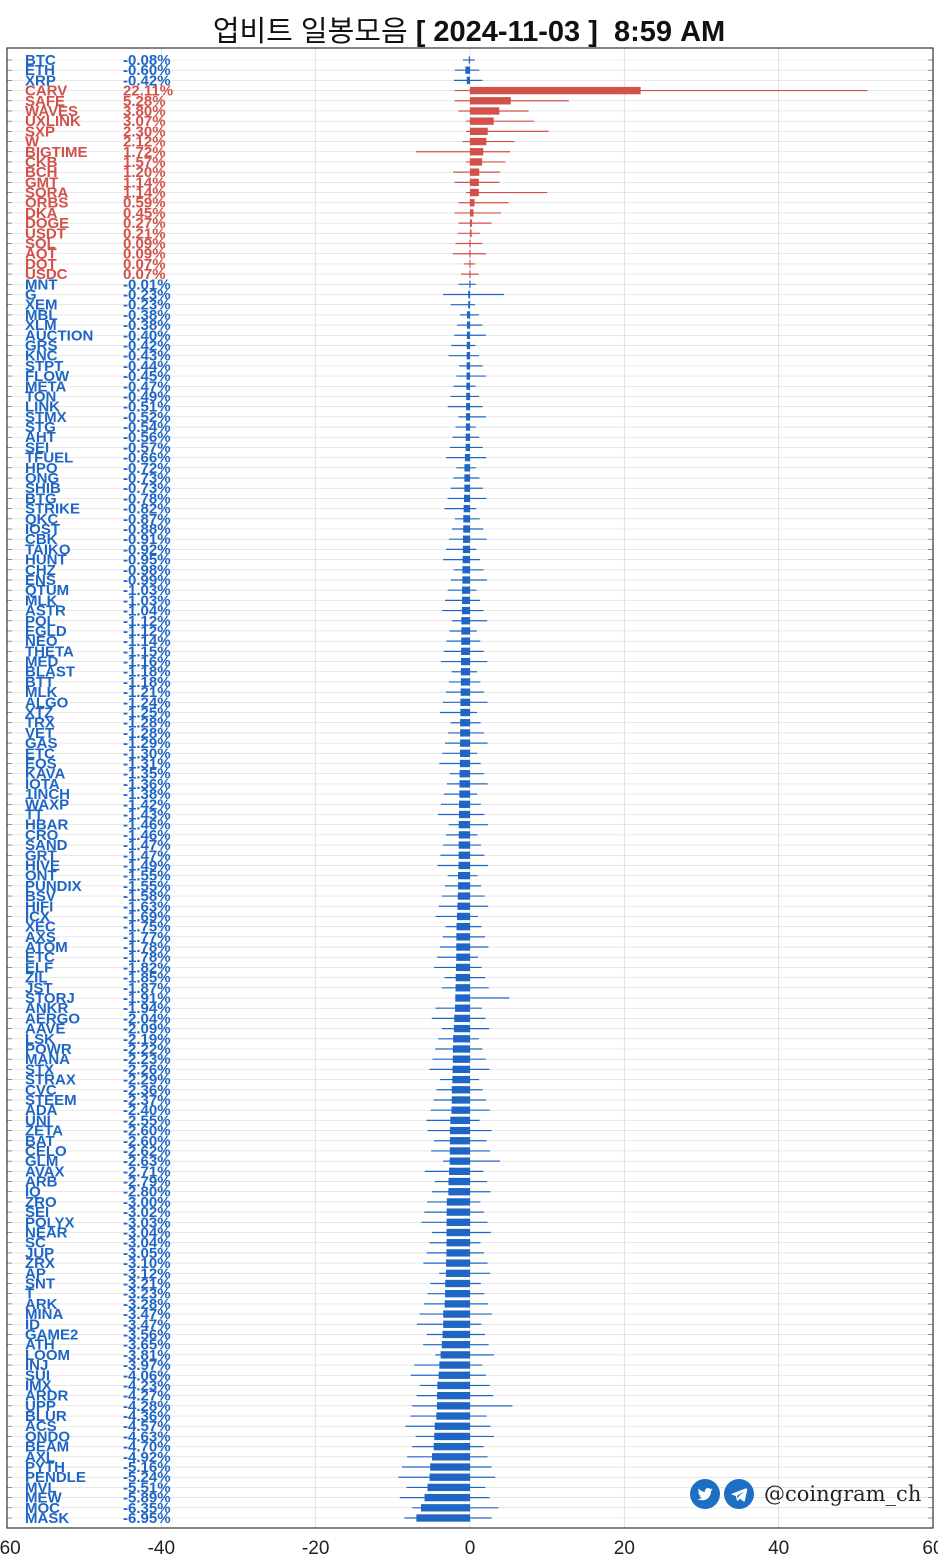 This screenshot has height=1563, width=938. What do you see at coordinates (147, 1518) in the screenshot?
I see `change-label: -6.95%` at bounding box center [147, 1518].